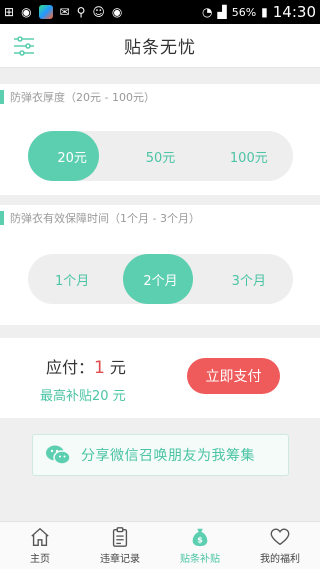  I want to click on tab-my-benefits: 我的福利, so click(280, 545).